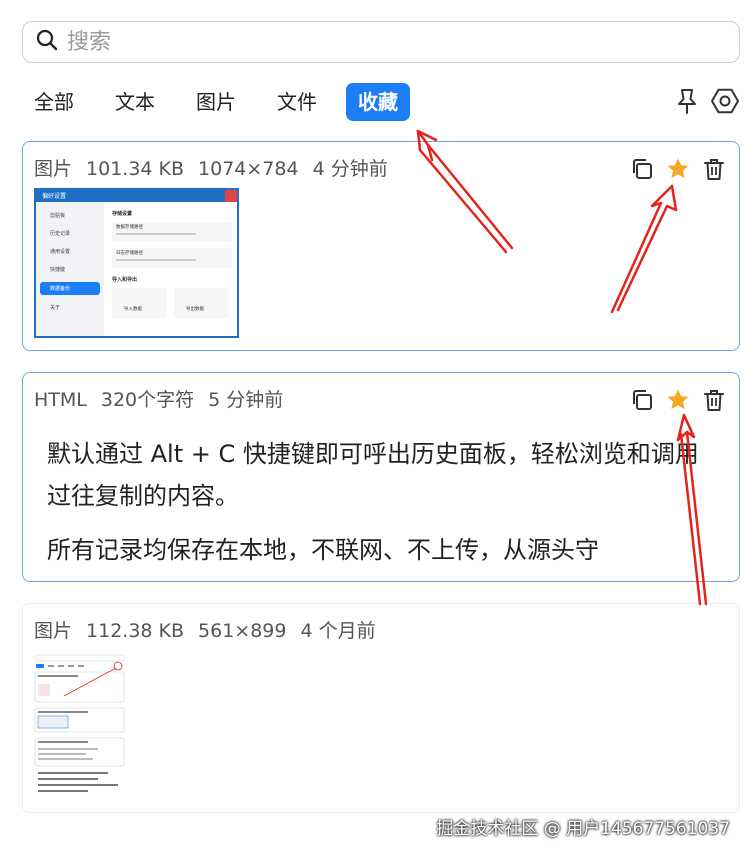  I want to click on thumb-titlebar: 偏好设置, so click(136, 196).